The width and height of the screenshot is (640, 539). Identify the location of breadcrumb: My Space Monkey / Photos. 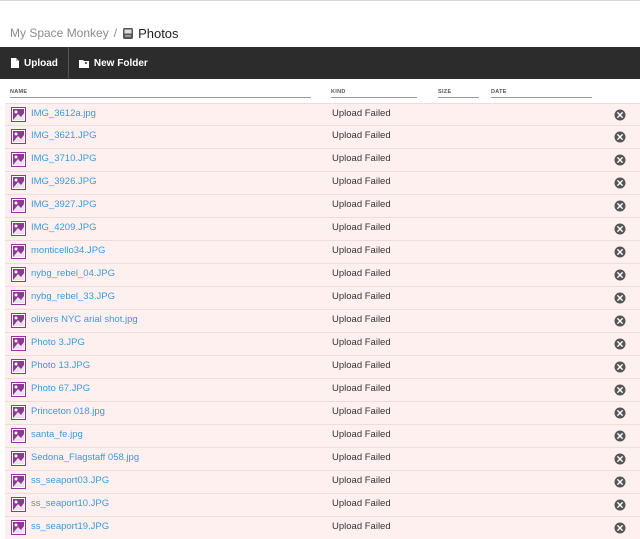
(94, 33).